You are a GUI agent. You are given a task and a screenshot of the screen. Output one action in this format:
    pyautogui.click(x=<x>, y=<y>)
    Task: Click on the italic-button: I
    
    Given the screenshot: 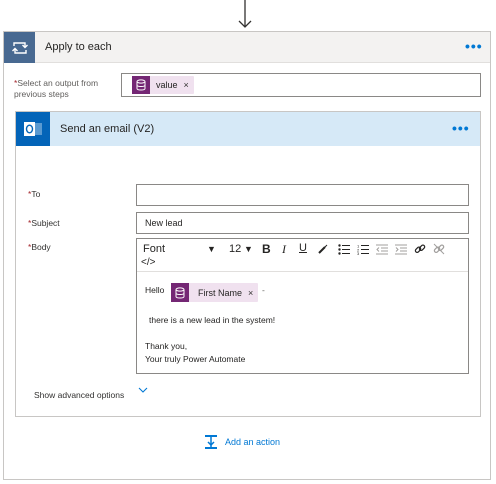 What is the action you would take?
    pyautogui.click(x=284, y=249)
    